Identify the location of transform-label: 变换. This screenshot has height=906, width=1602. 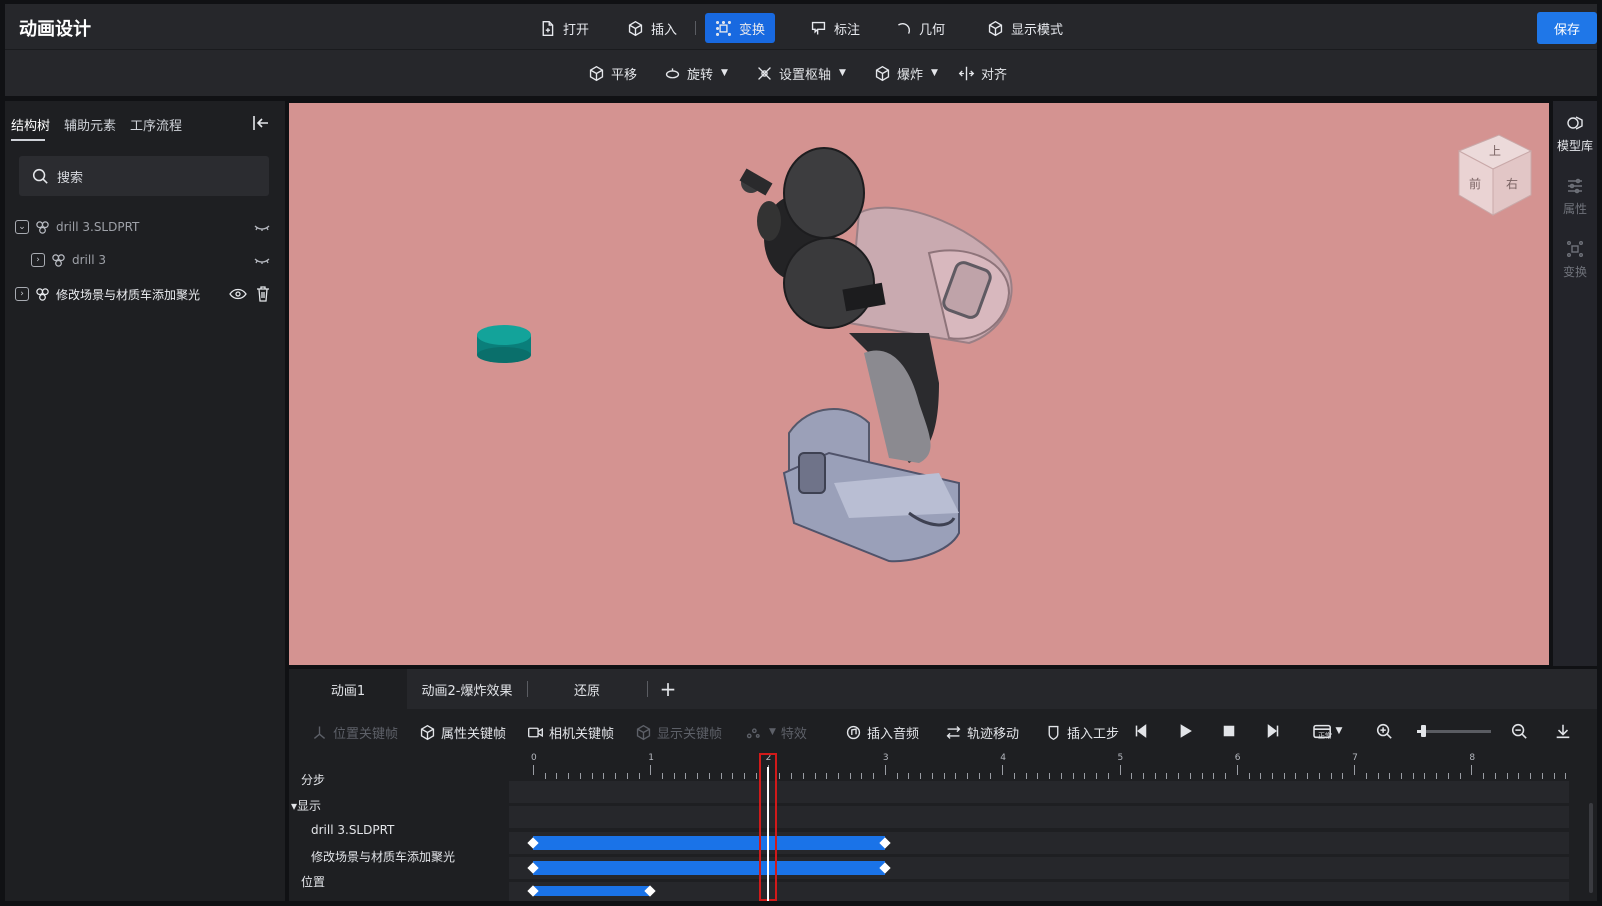
(752, 30).